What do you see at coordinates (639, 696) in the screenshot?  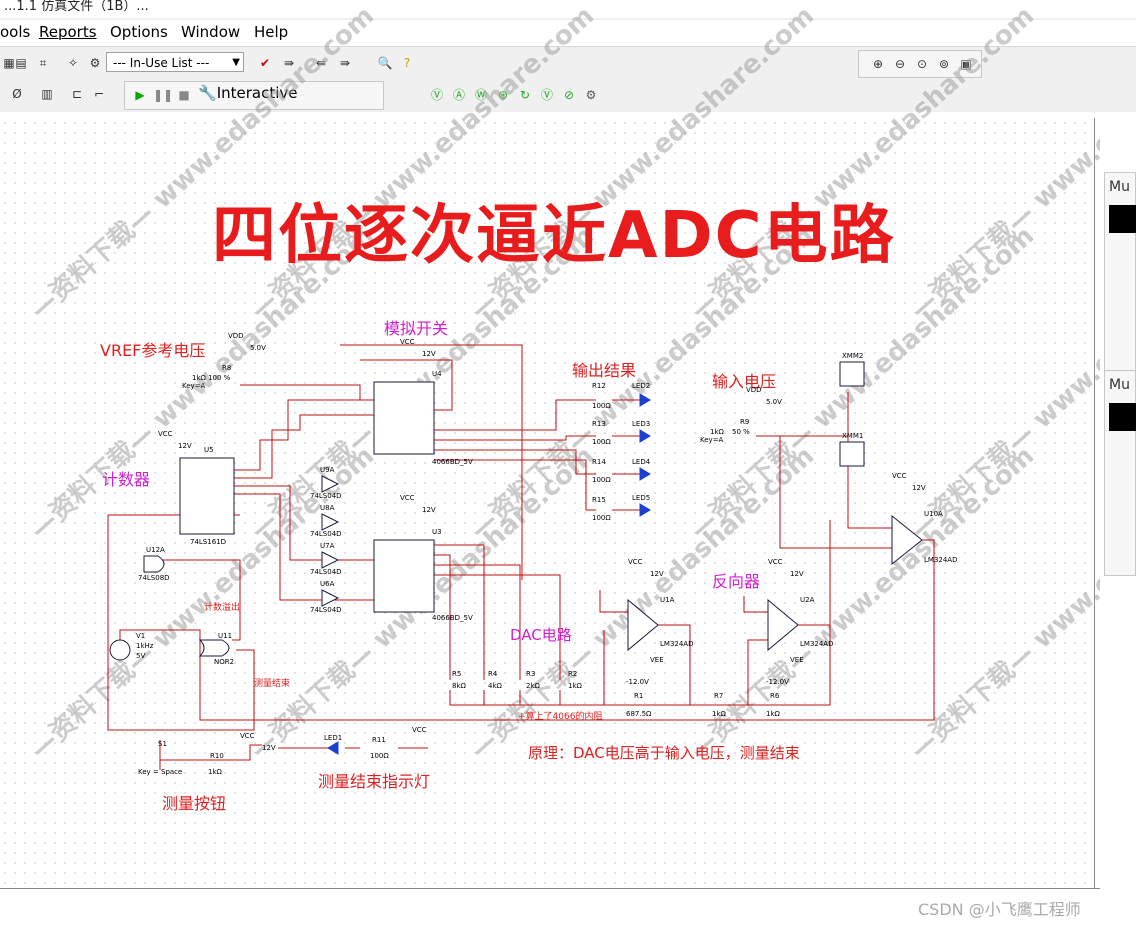 I see `r1-label: R1` at bounding box center [639, 696].